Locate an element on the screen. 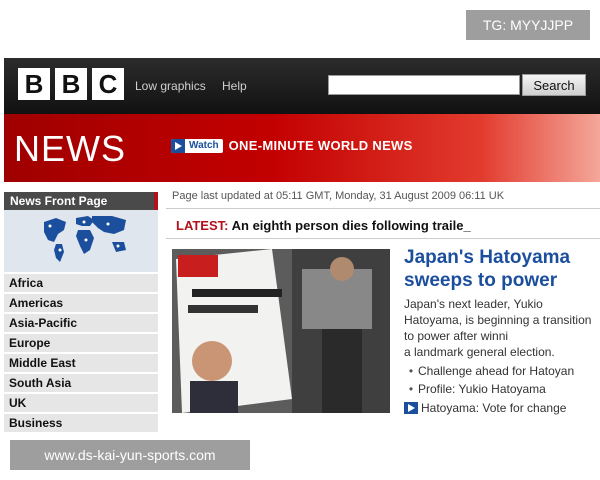 This screenshot has width=600, height=480. related-link: • Profile: Yukio Hatoyama is located at coordinates (502, 389).